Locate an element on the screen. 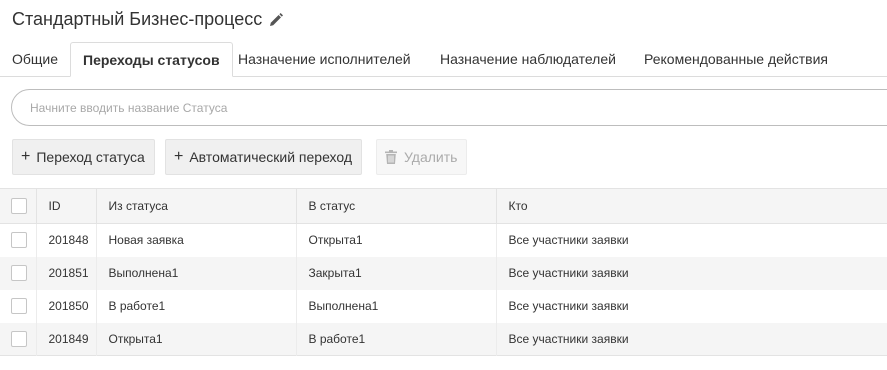 This screenshot has height=370, width=887. row-from-status: Выполнена1 is located at coordinates (196, 273).